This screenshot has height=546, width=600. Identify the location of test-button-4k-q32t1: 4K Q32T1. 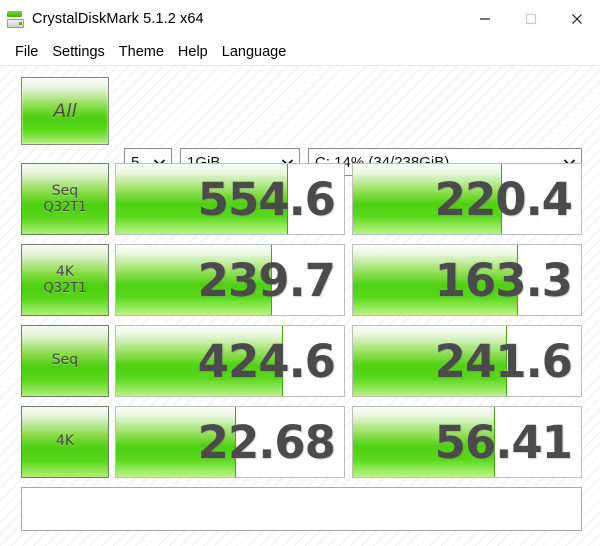
(65, 280).